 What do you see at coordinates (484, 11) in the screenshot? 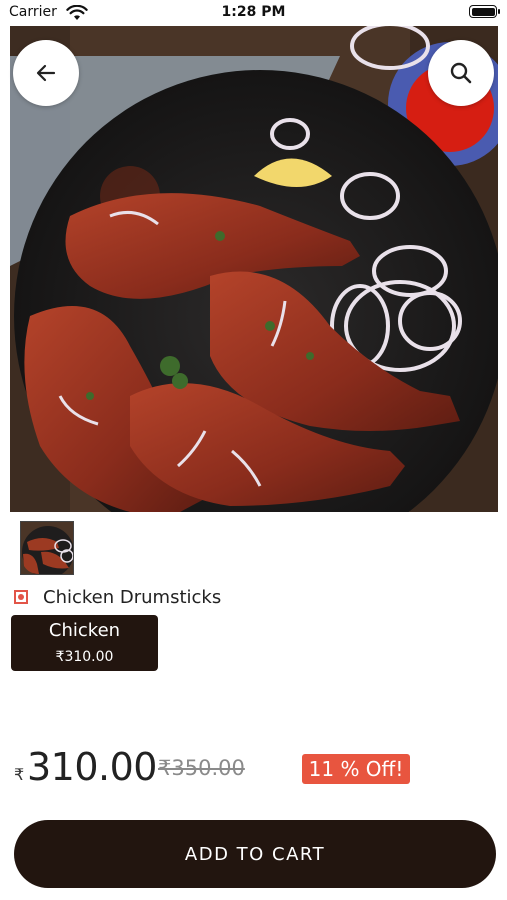
I see `battery-icon` at bounding box center [484, 11].